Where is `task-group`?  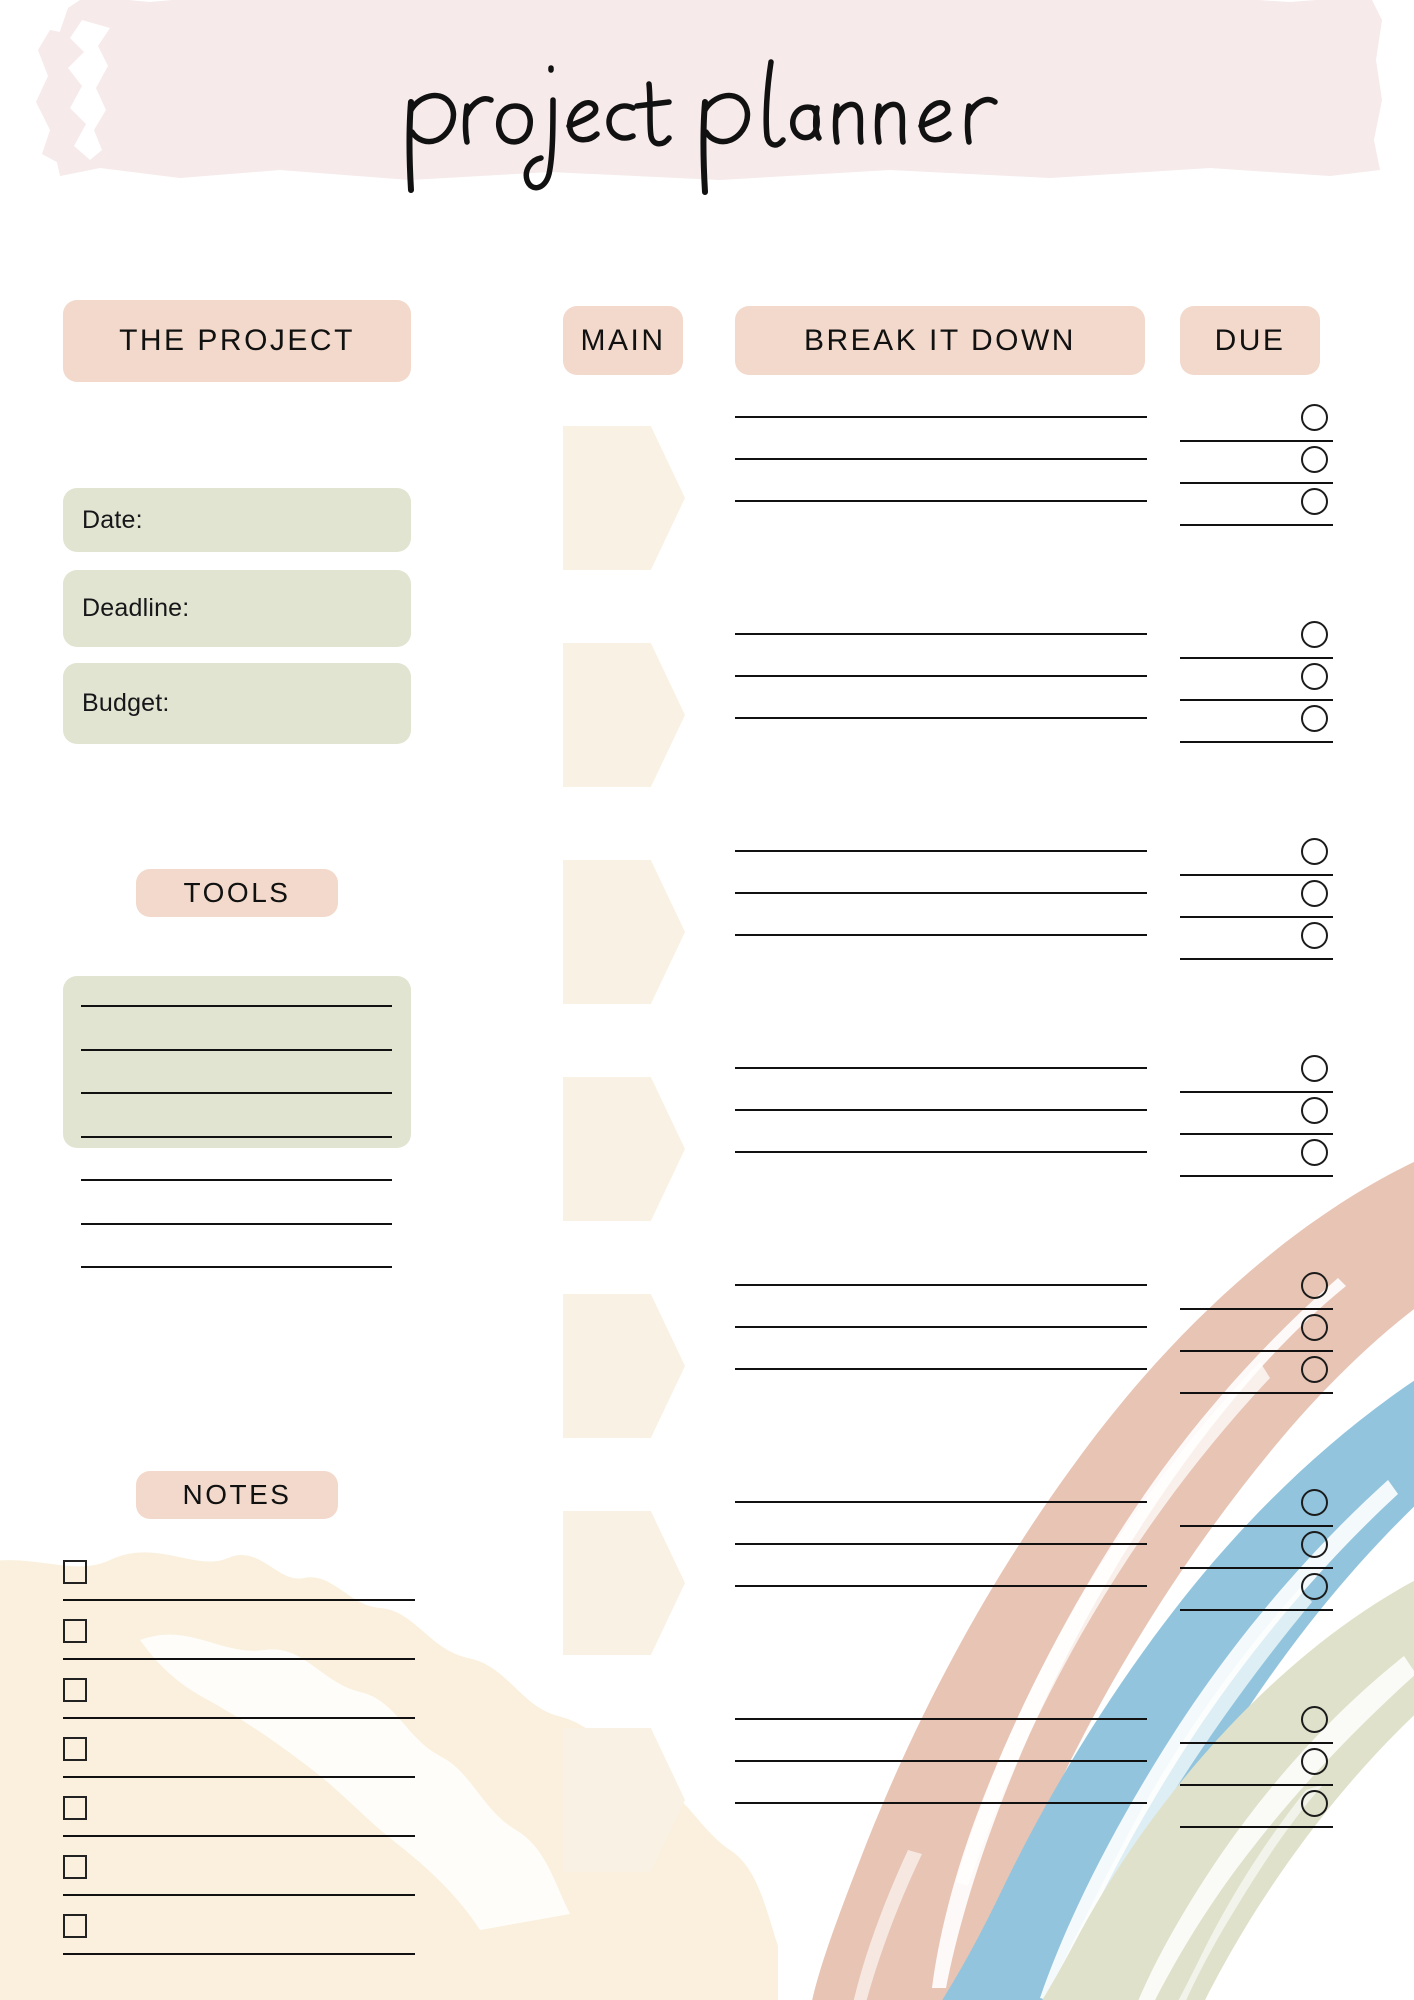 task-group is located at coordinates (948, 1169).